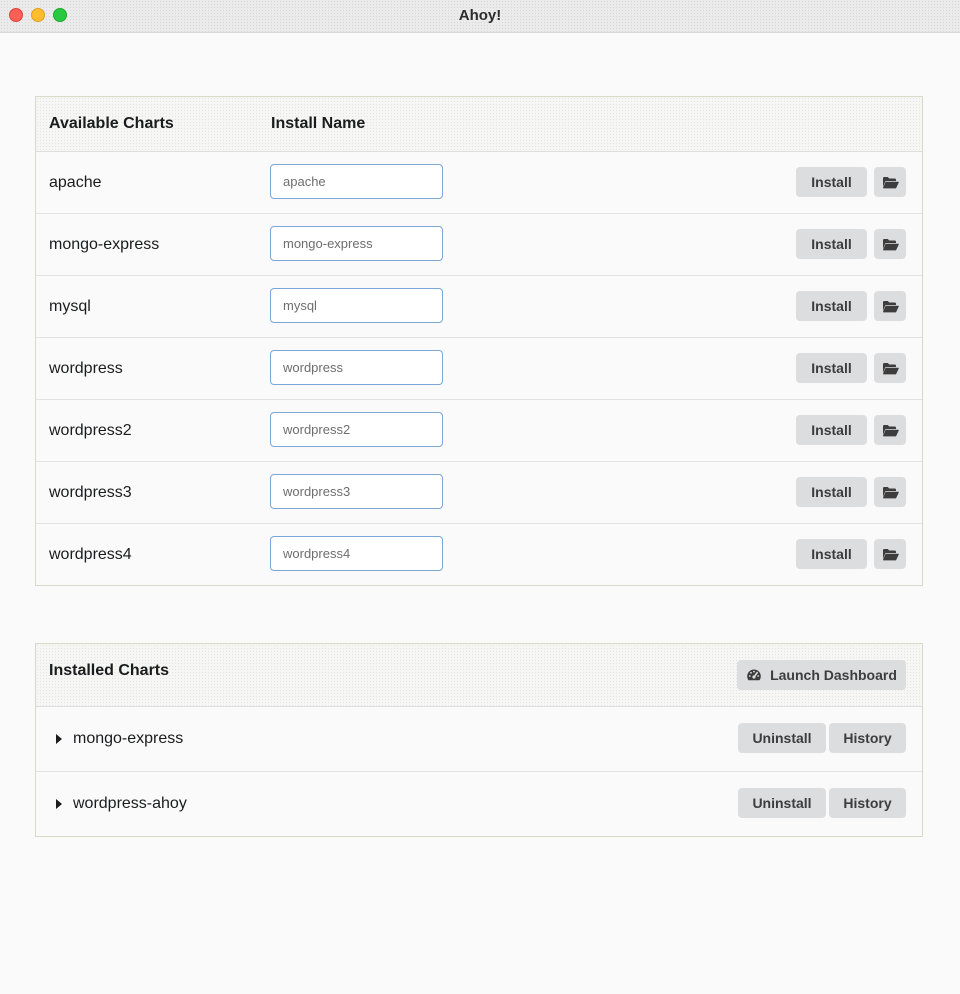 This screenshot has height=994, width=960. What do you see at coordinates (479, 431) in the screenshot?
I see `chart-row-wordpress2: wordpress2 Install` at bounding box center [479, 431].